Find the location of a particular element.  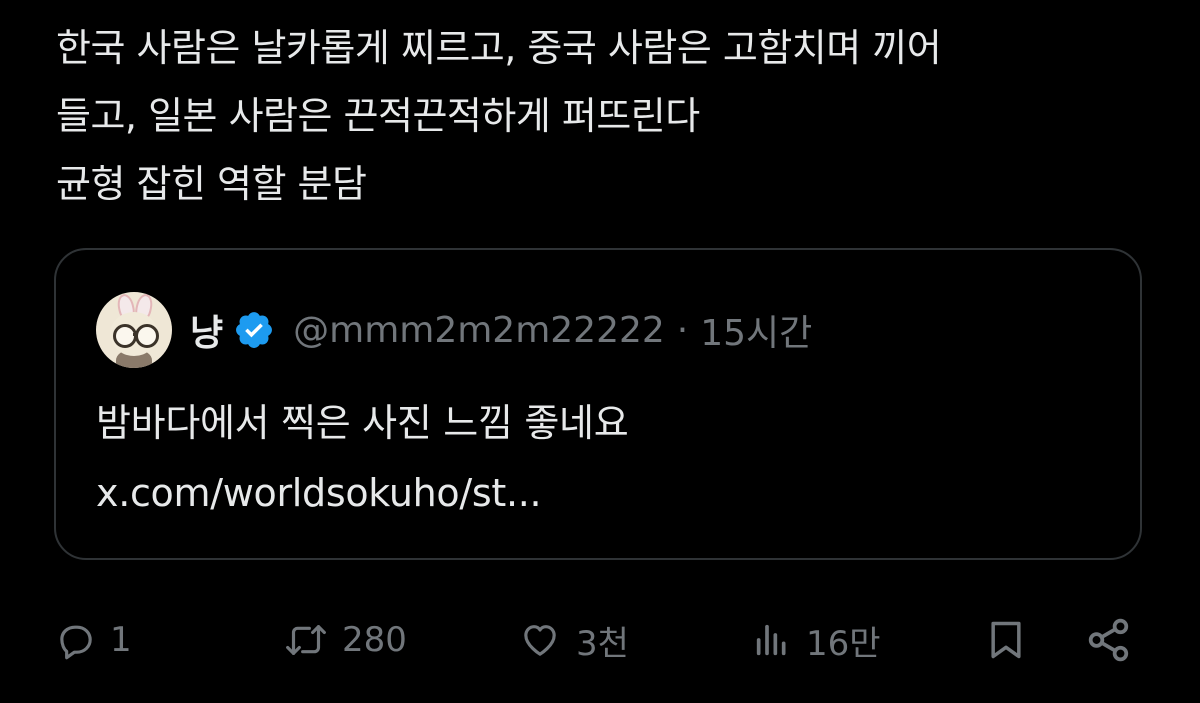

avatar-glasses-right is located at coordinates (147, 336).